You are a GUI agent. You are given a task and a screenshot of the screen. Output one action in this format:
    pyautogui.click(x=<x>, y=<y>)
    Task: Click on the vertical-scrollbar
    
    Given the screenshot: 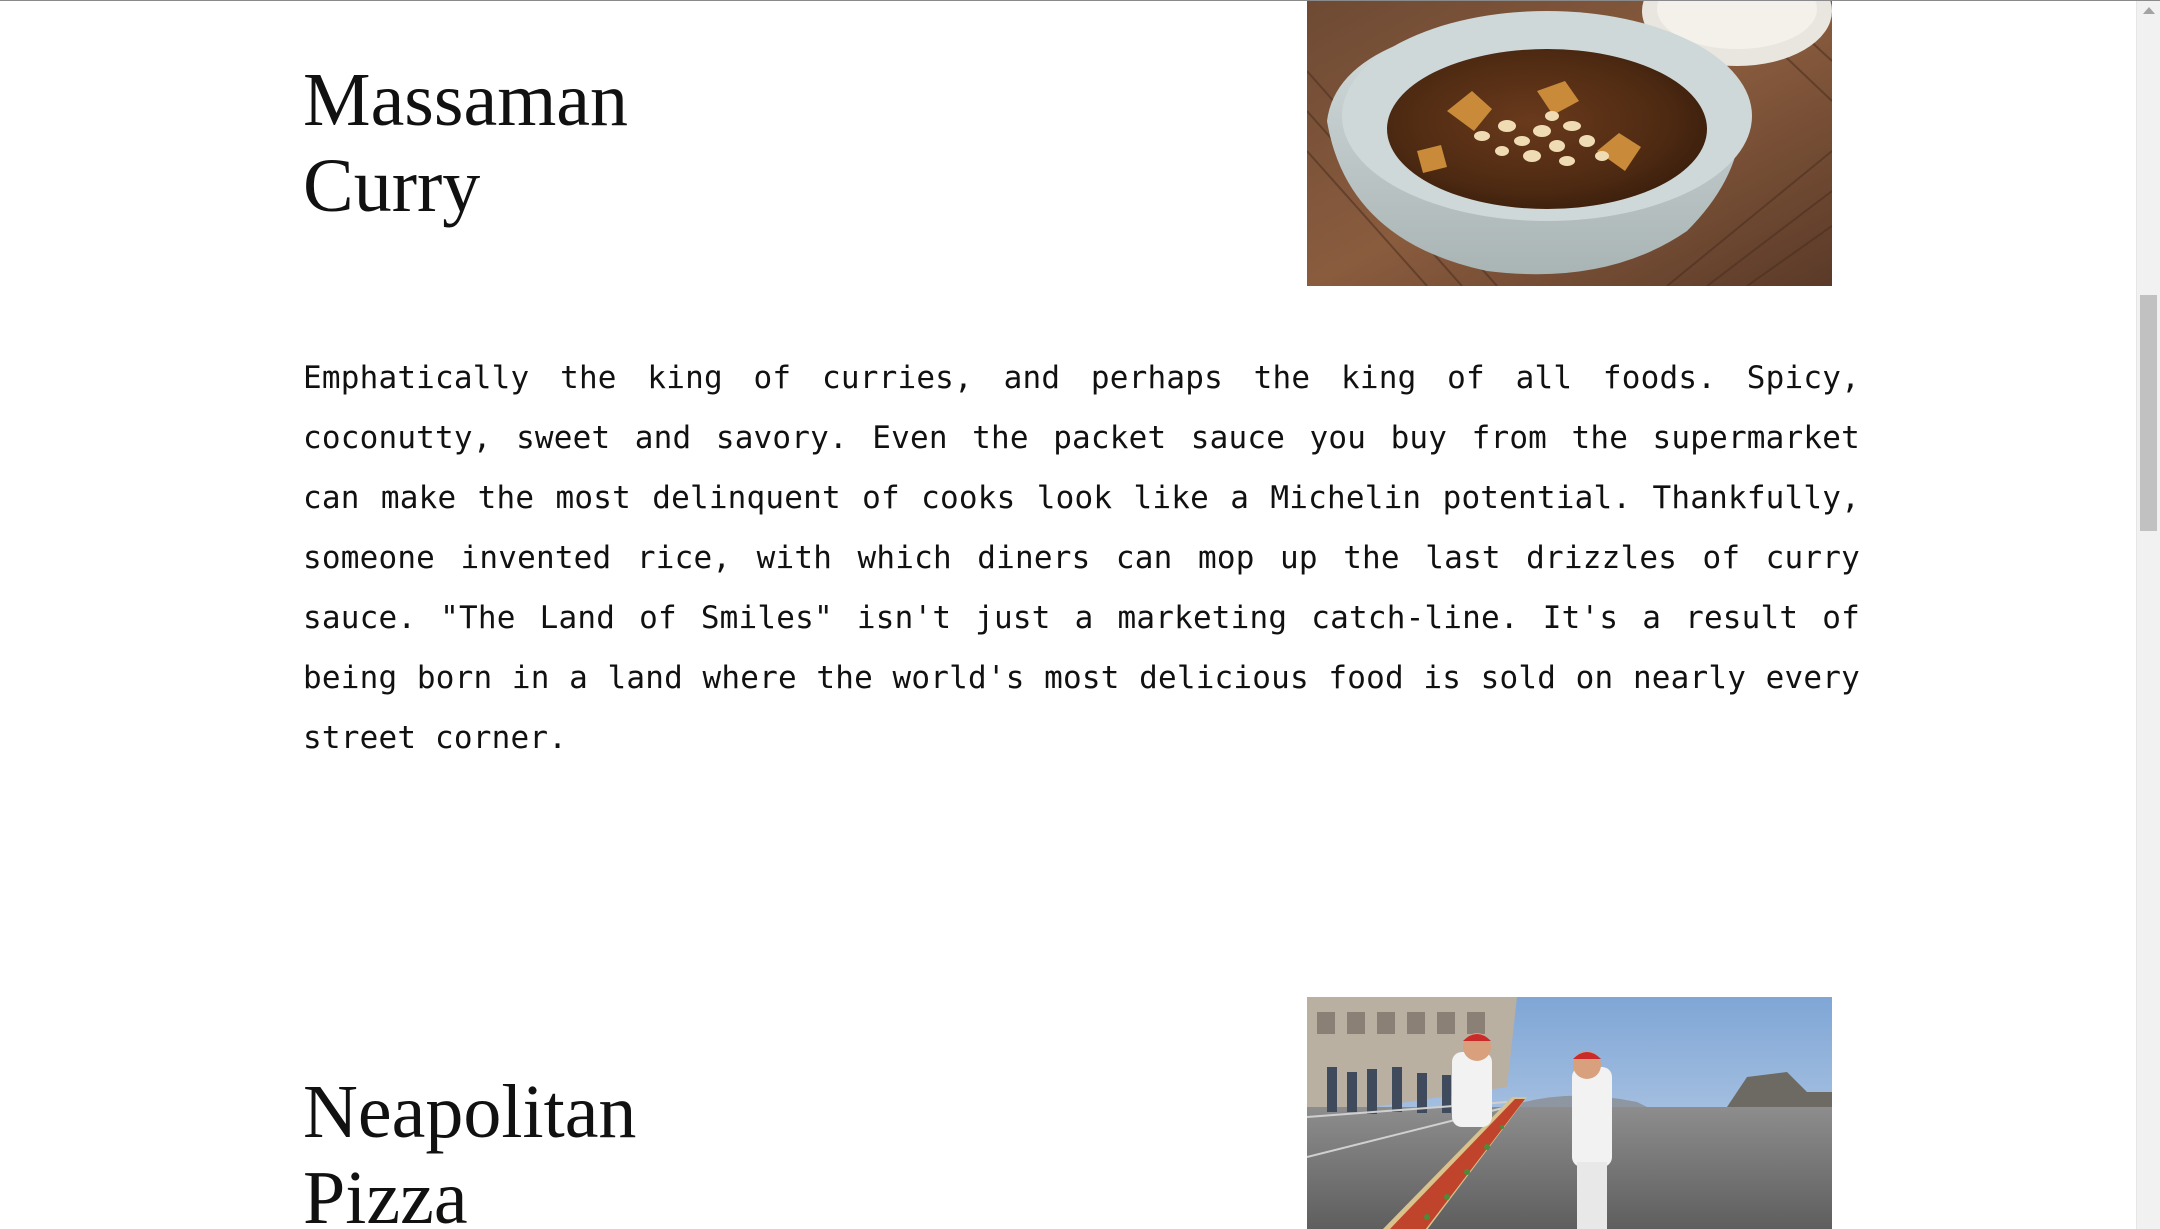 What is the action you would take?
    pyautogui.click(x=2148, y=615)
    